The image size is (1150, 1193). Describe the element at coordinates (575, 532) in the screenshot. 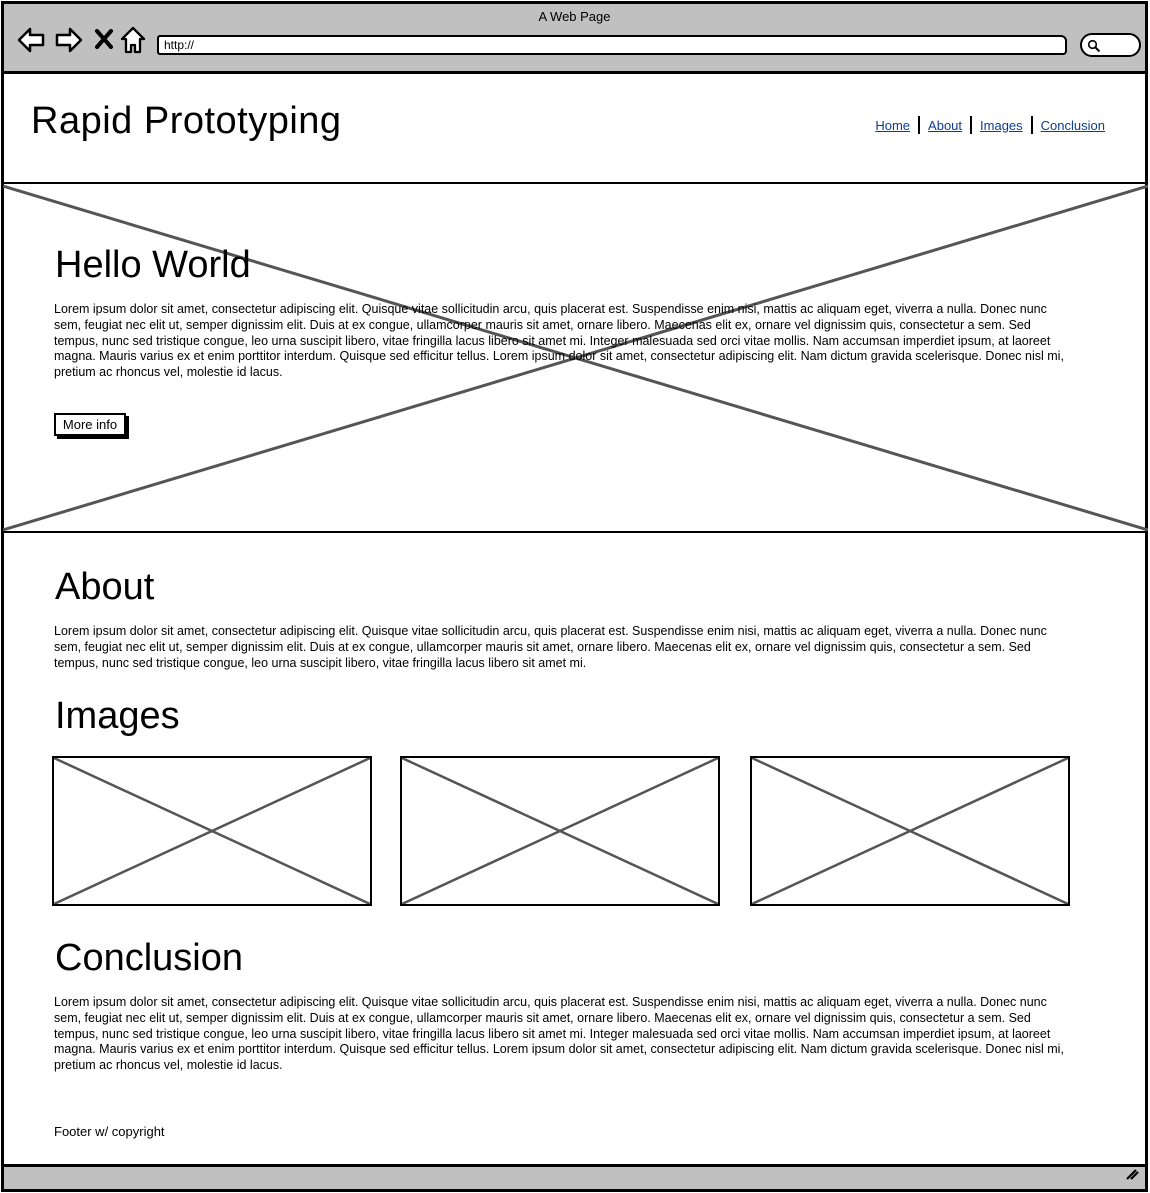

I see `hero-divider` at that location.